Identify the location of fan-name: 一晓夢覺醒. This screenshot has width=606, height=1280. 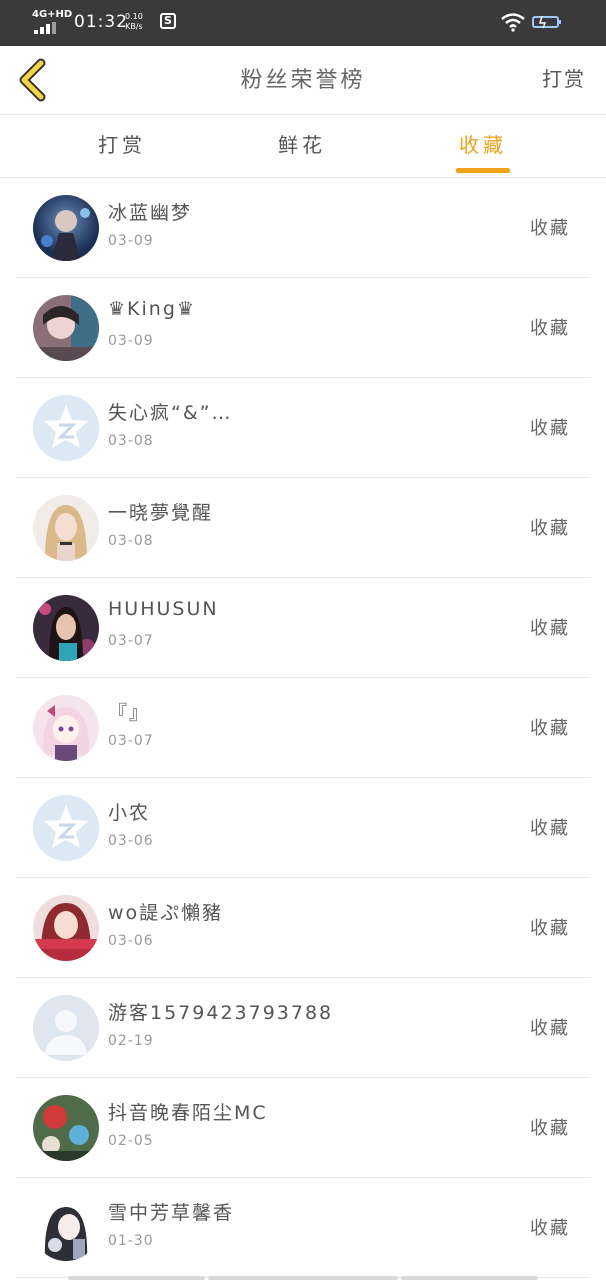
(161, 513).